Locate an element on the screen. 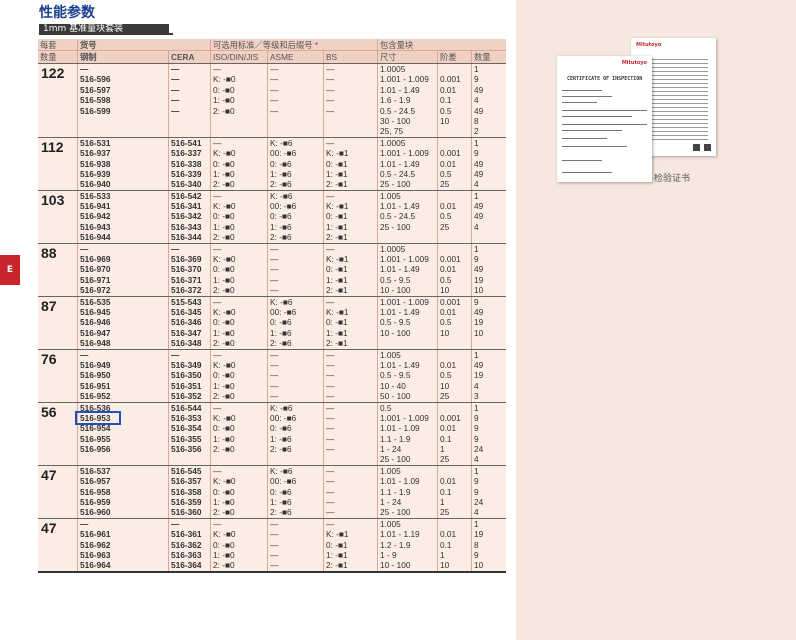  cera-value: 516-355 is located at coordinates (189, 439).